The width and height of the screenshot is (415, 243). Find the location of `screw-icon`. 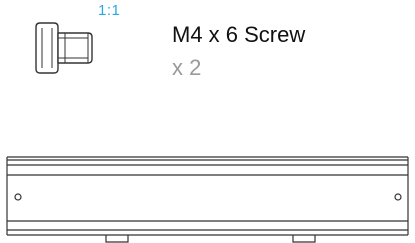

screw-icon is located at coordinates (64, 48).